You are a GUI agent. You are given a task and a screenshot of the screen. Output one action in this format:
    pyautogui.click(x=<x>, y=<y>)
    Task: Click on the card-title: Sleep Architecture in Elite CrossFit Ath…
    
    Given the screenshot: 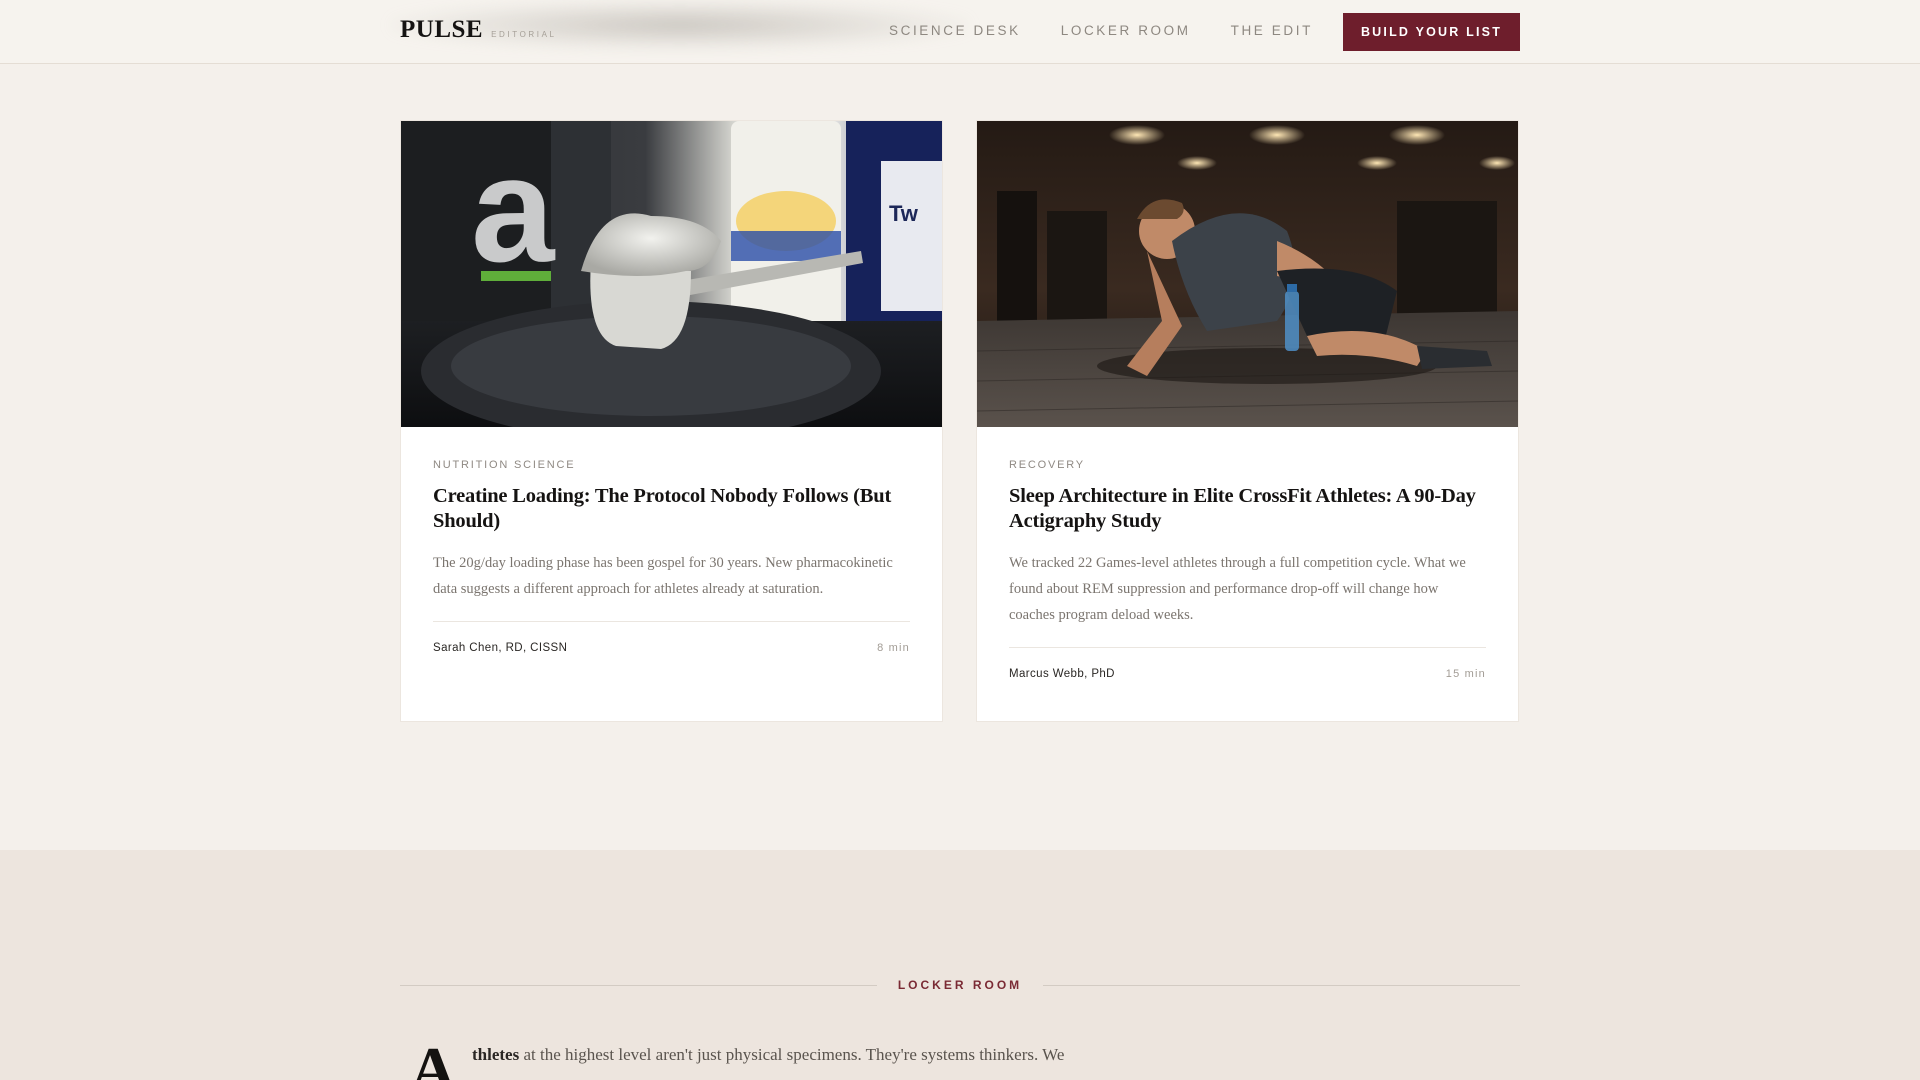 What is the action you would take?
    pyautogui.click(x=1247, y=509)
    